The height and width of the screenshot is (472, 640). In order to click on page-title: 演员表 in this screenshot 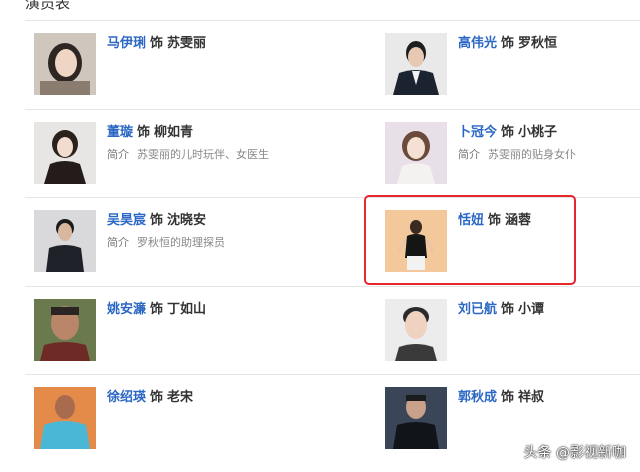, I will do `click(48, 6)`.